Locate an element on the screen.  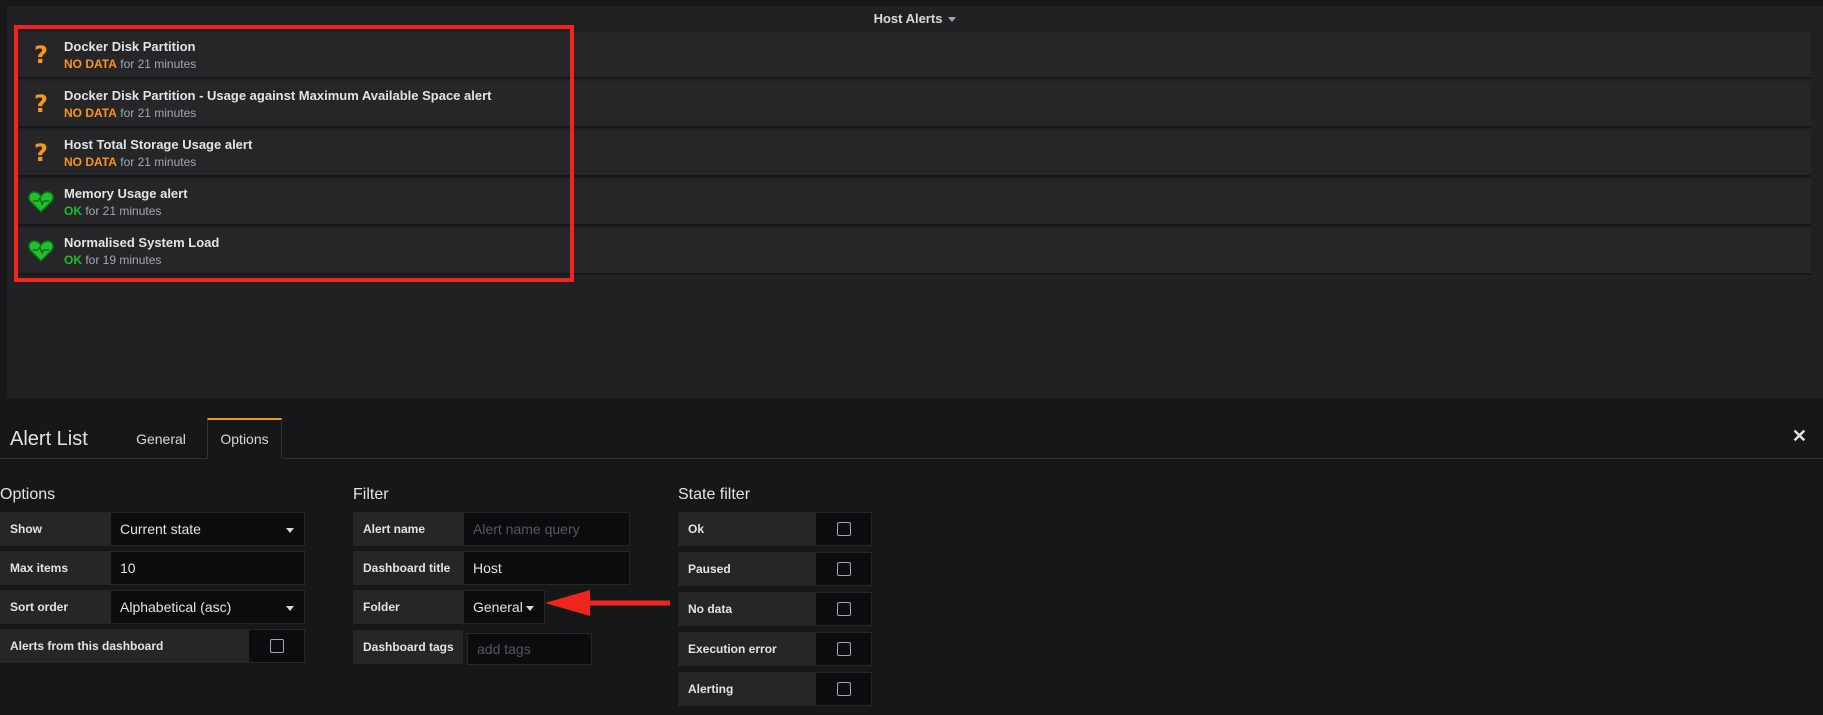
sort-order-select: Alphabetical (asc) is located at coordinates (207, 607).